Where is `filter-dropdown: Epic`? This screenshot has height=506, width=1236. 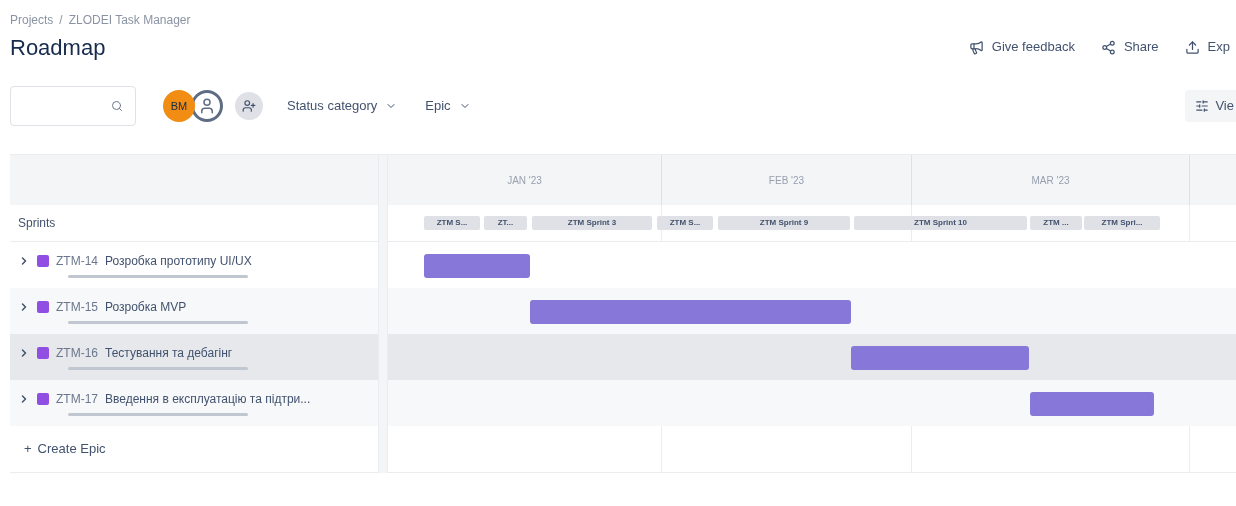 filter-dropdown: Epic is located at coordinates (448, 106).